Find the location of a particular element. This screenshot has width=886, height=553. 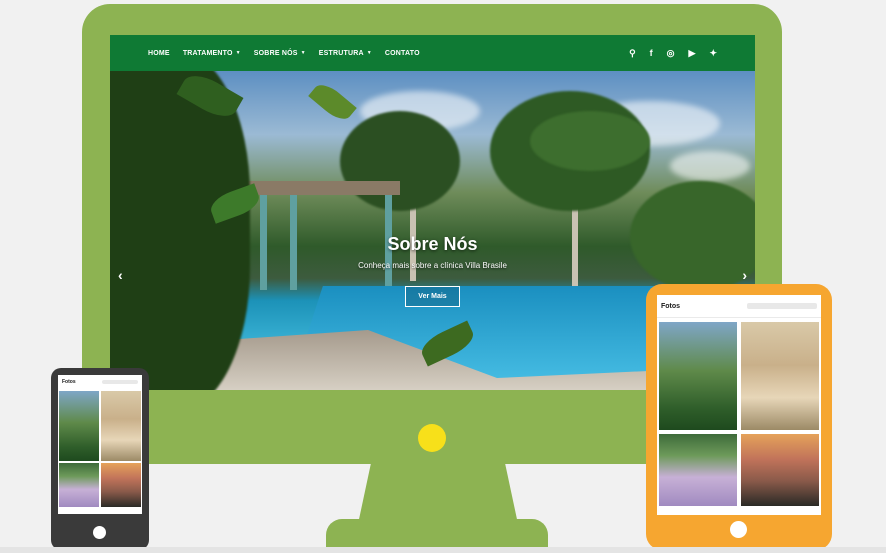

tablet-device: Fotos is located at coordinates (739, 417).